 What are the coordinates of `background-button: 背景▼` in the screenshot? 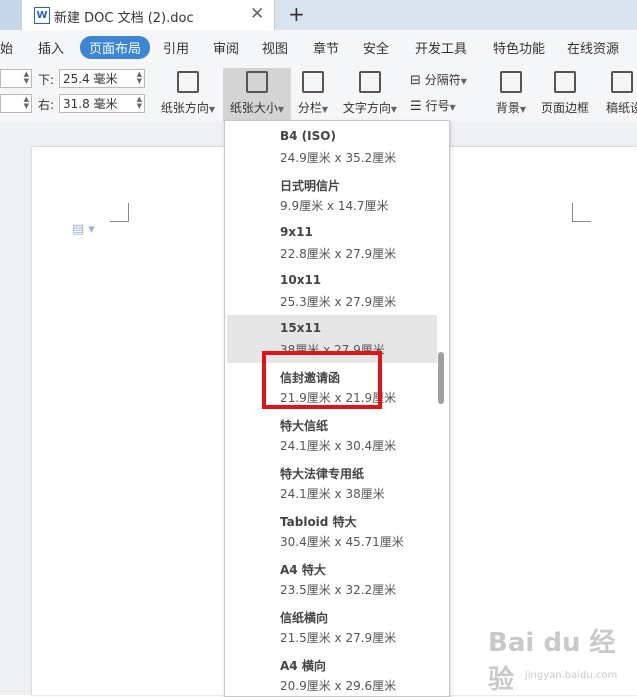 It's located at (511, 93).